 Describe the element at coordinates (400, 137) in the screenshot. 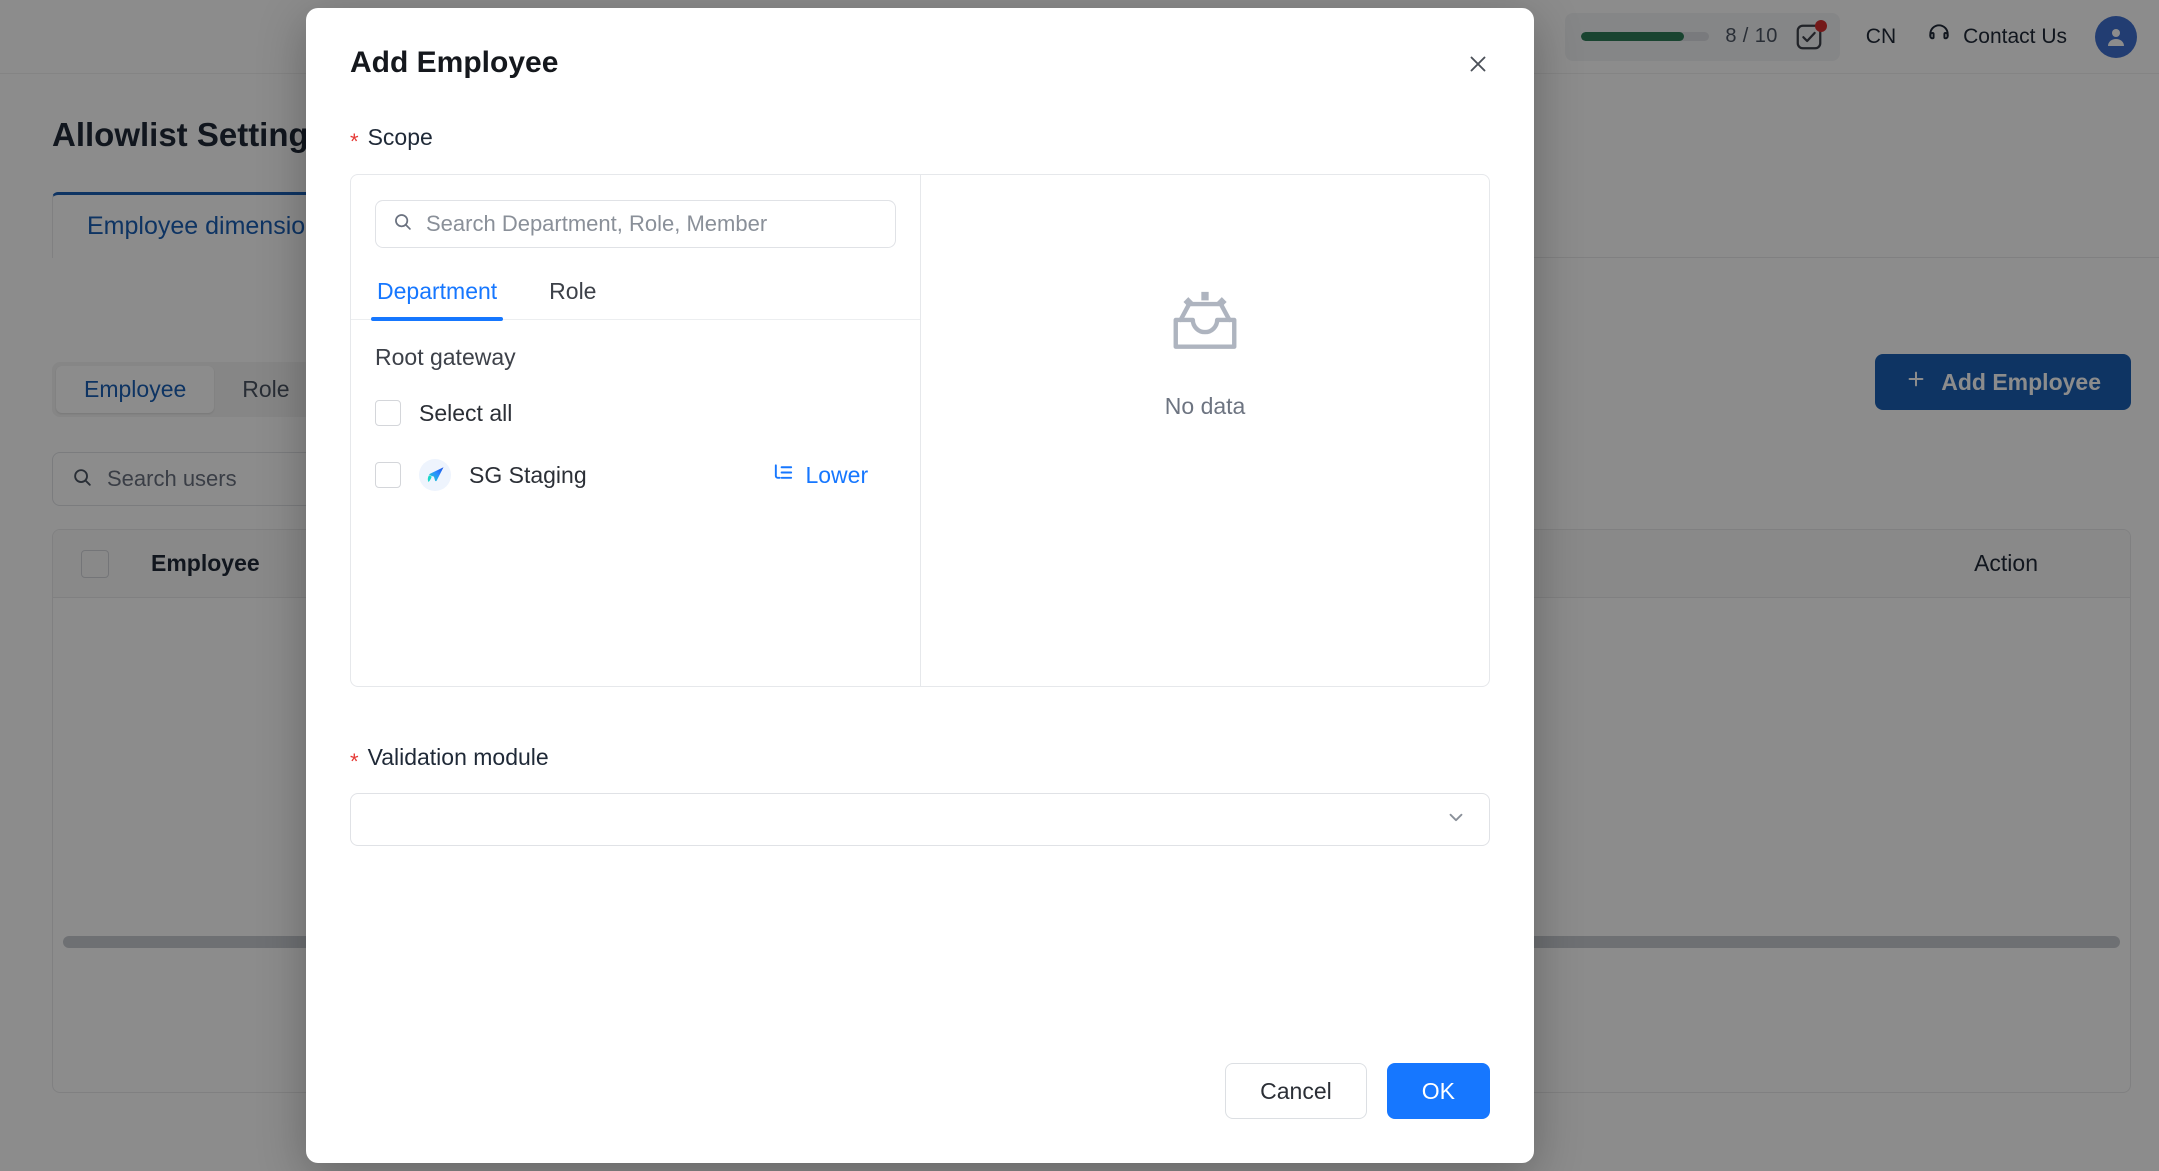

I see `scope-label-text: Scope` at that location.